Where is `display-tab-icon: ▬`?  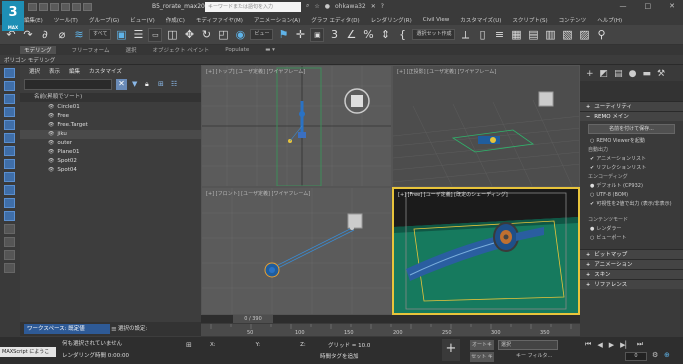
display-tab-icon: ▬ is located at coordinates (646, 74).